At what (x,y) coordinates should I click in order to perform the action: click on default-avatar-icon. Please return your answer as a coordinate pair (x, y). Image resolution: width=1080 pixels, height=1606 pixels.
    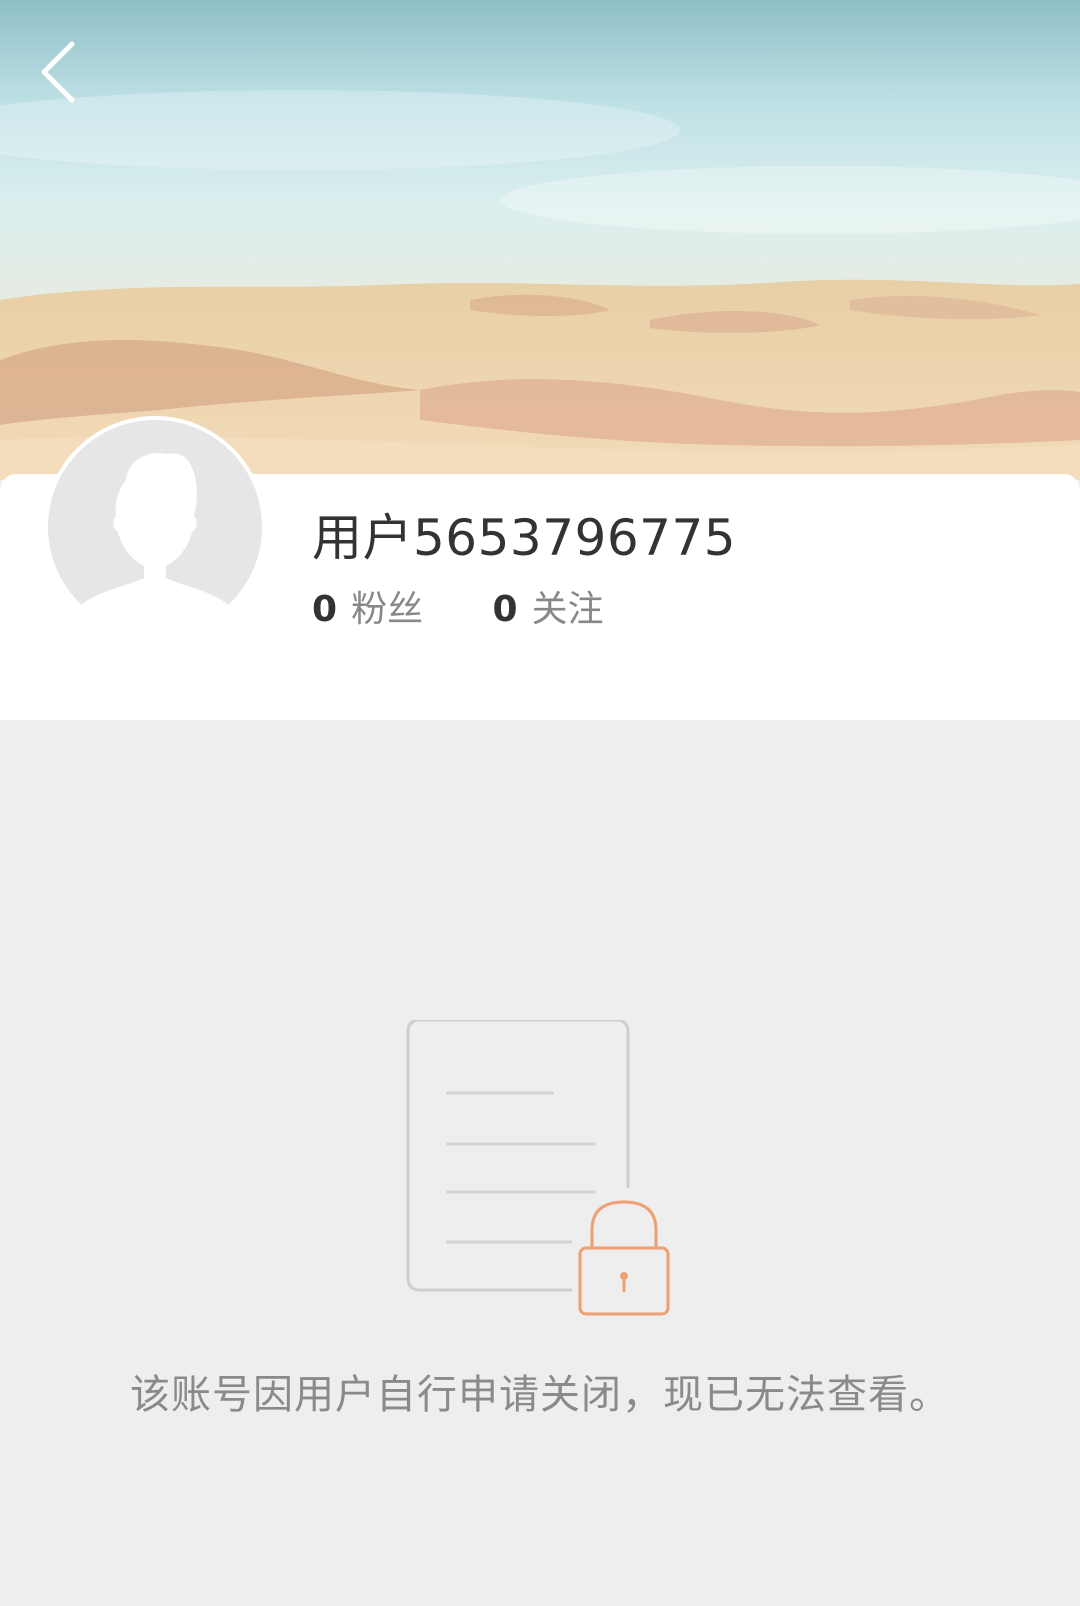
    Looking at the image, I should click on (155, 527).